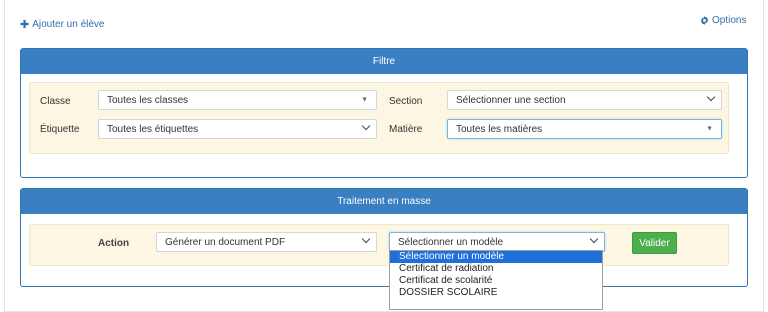  Describe the element at coordinates (654, 243) in the screenshot. I see `validate-button: Valider` at that location.